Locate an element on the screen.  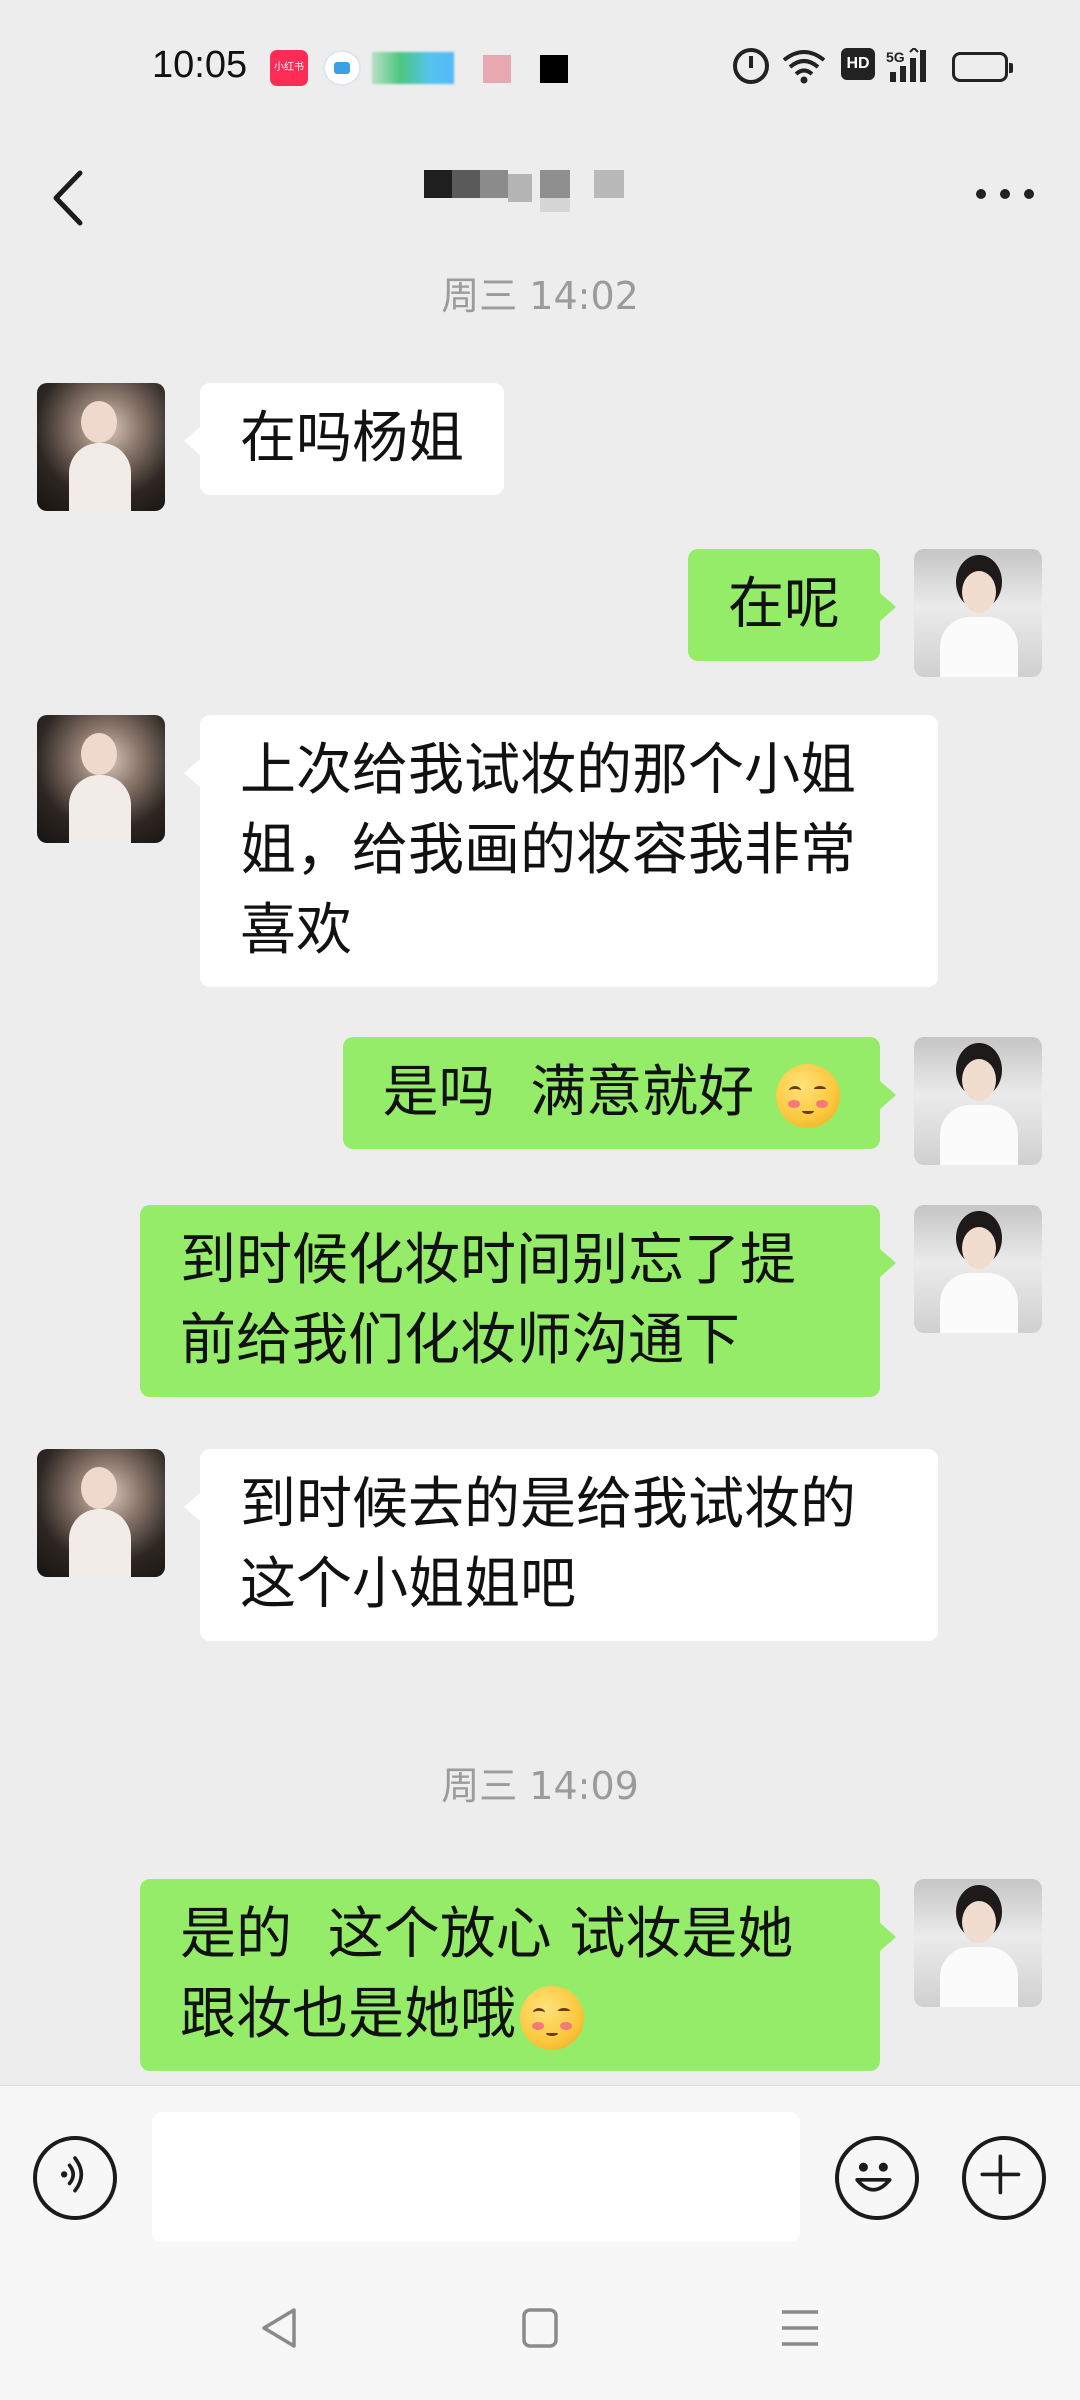
back-triangle-icon is located at coordinates (280, 2328).